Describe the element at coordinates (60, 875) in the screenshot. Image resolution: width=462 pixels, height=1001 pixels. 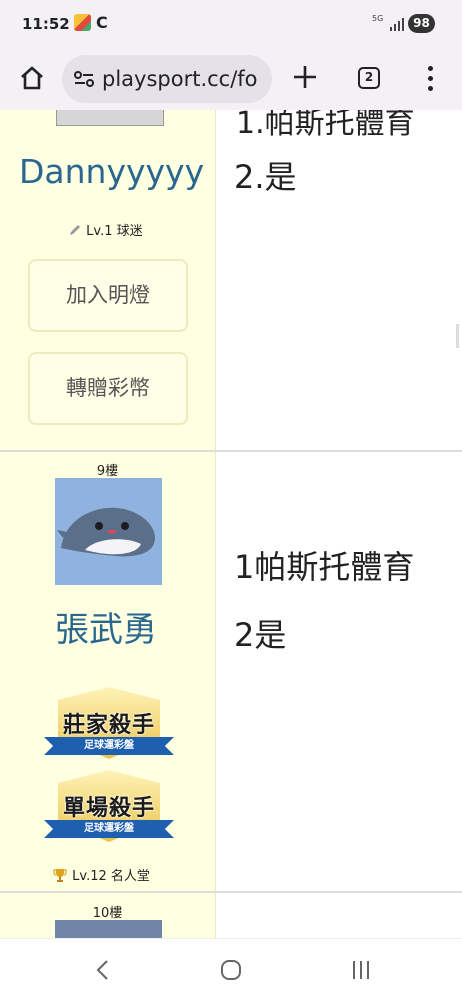
I see `trophy-icon` at that location.